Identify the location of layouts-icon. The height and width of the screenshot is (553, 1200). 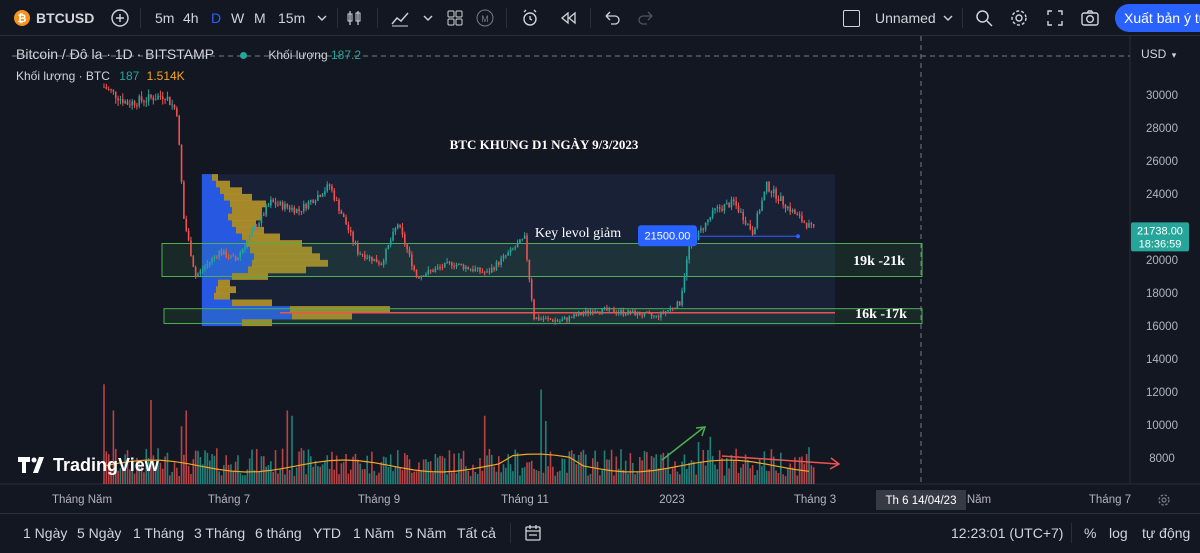
(455, 18).